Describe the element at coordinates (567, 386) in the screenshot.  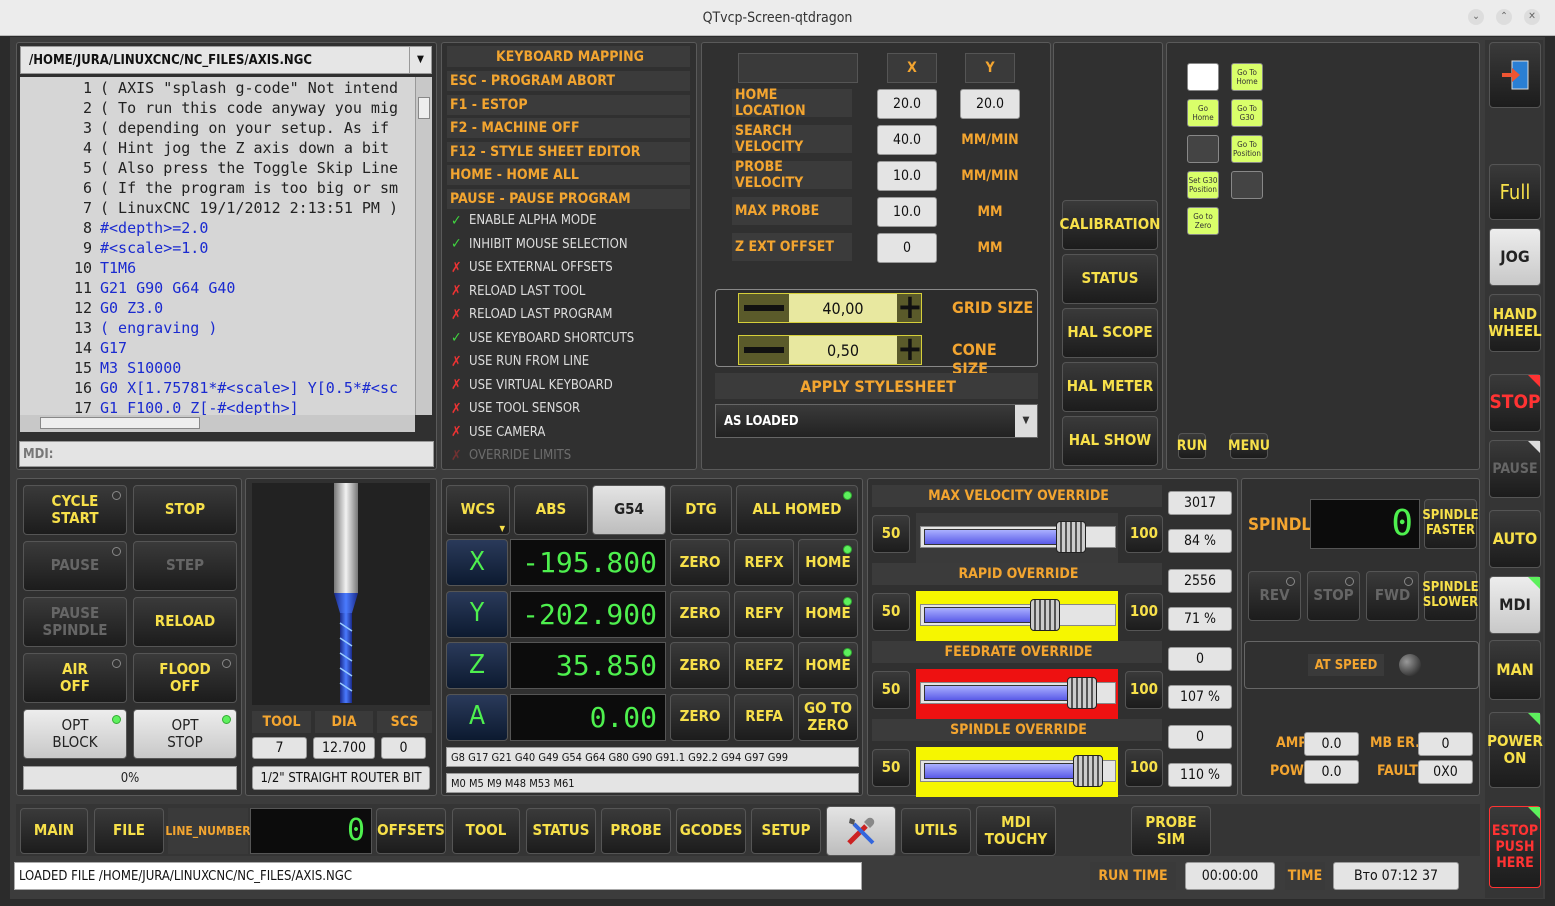
I see `option-use-virtual-keyboard: ✗ USE VIRTUAL KEYBOARD` at that location.